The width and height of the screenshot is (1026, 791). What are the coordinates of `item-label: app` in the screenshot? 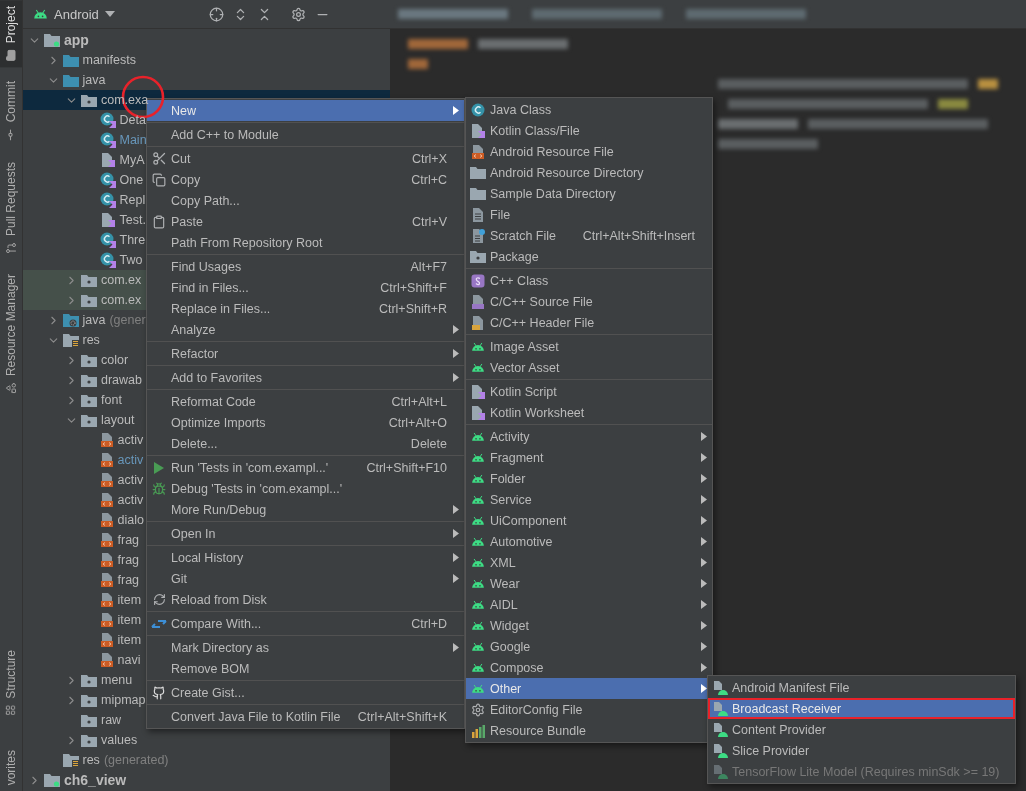 It's located at (76, 40).